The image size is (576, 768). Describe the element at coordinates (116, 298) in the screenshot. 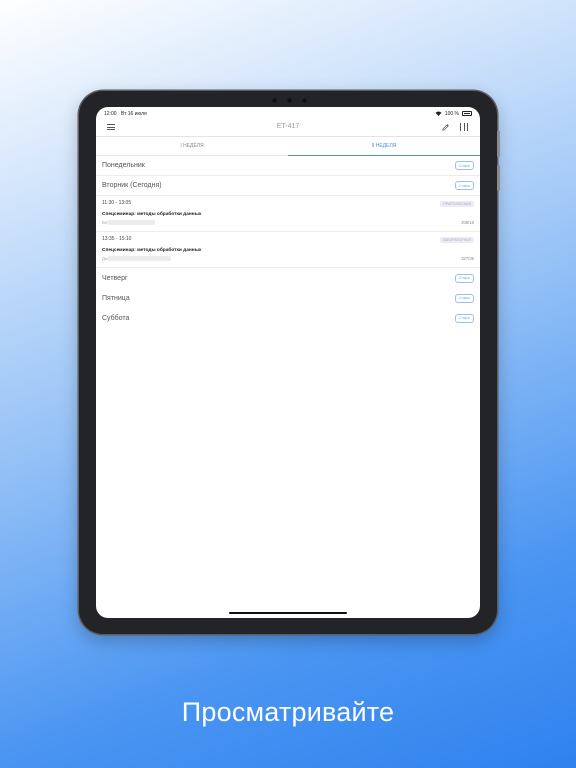

I see `day-name: Пятница` at that location.